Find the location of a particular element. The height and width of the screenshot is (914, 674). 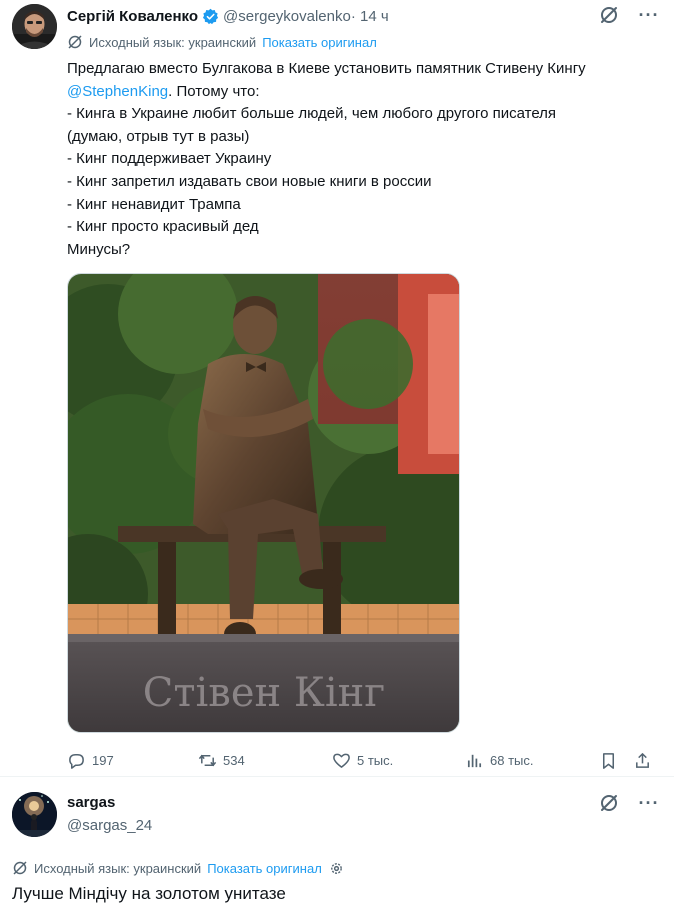

reply-author-handle: @sargas_24 is located at coordinates (109, 825).